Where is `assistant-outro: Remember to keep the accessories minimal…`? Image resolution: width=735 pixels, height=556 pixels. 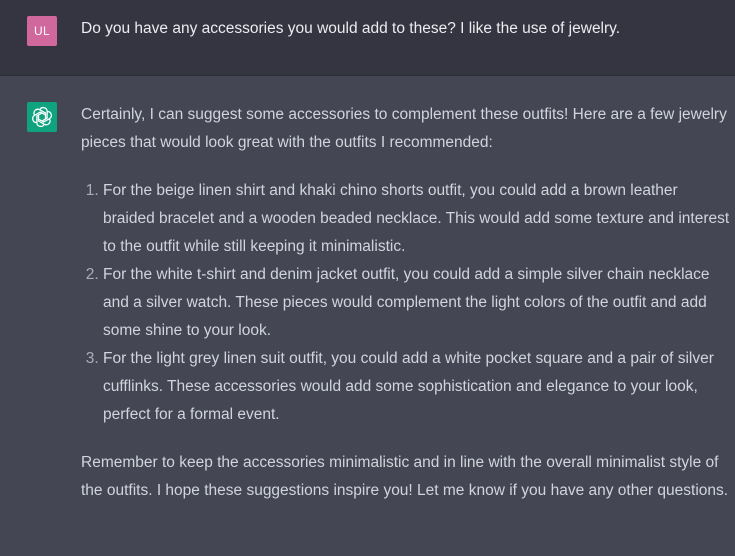 assistant-outro: Remember to keep the accessories minimal… is located at coordinates (405, 476).